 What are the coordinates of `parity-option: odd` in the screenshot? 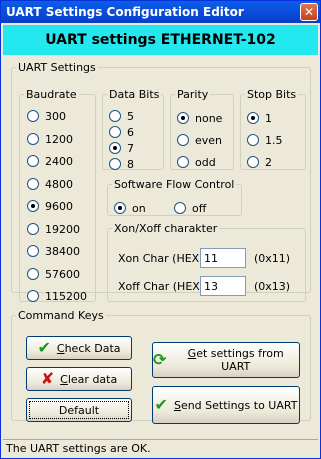 It's located at (196, 163).